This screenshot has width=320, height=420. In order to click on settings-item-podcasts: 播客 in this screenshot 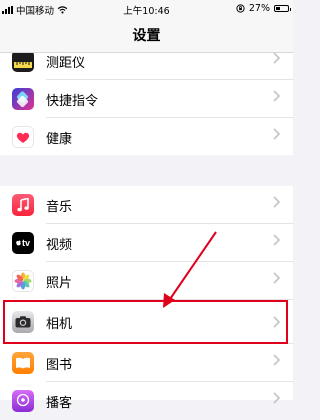, I will do `click(146, 401)`.